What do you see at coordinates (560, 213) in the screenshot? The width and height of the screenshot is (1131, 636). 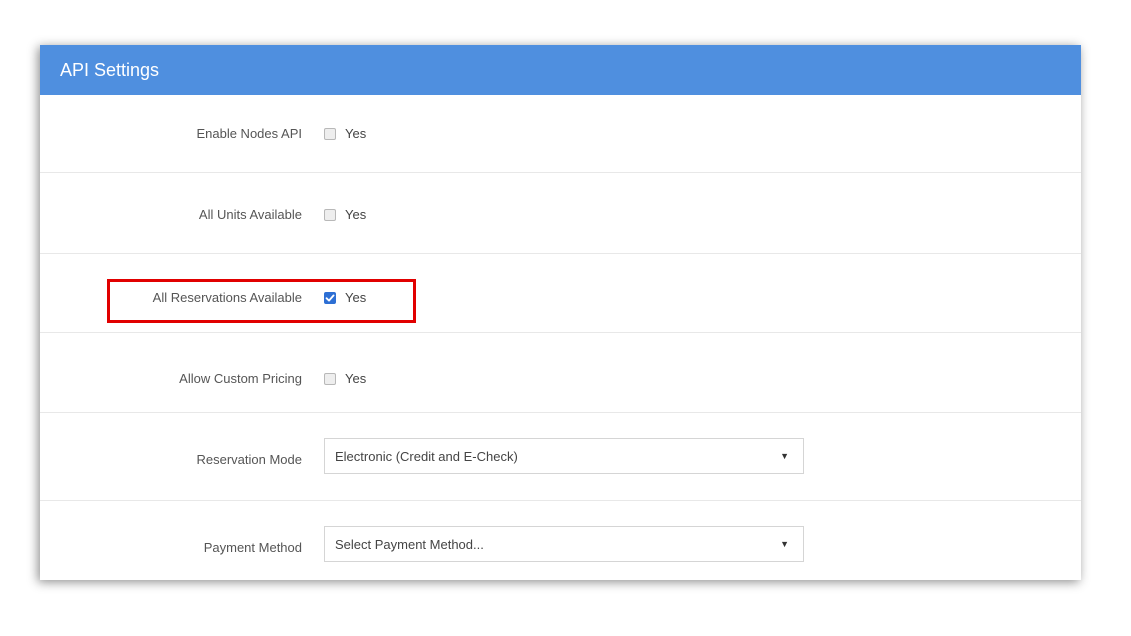 I see `setting-row-all-units-available: All Units Available Yes` at bounding box center [560, 213].